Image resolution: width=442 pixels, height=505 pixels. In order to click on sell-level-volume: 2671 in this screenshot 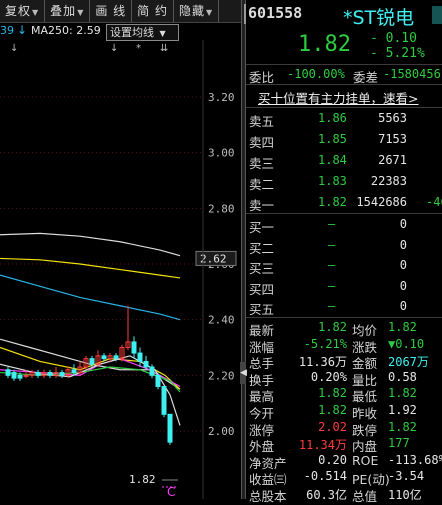, I will do `click(392, 160)`.